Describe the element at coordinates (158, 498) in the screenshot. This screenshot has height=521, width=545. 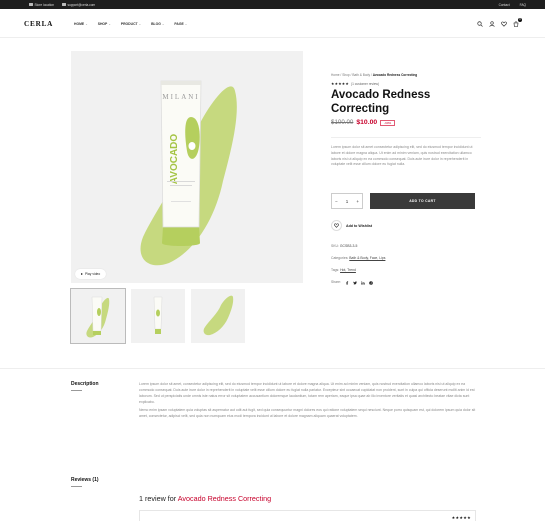
I see `reviews-heading-prefix: 1 review for` at that location.